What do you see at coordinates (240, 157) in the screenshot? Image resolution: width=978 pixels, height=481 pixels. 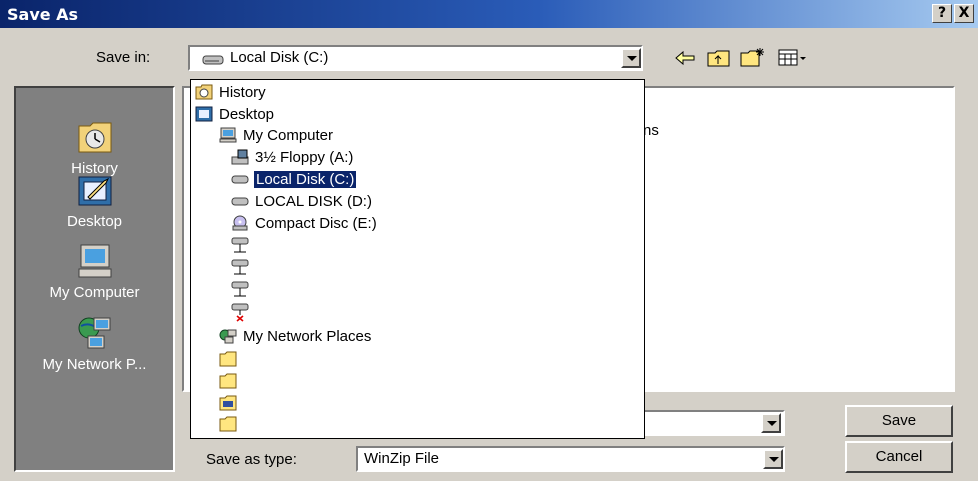 I see `floppy-drive-icon` at bounding box center [240, 157].